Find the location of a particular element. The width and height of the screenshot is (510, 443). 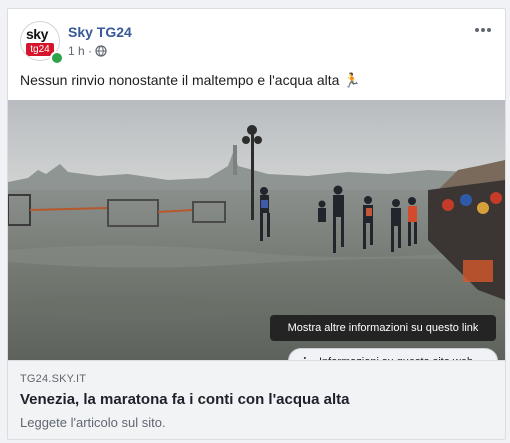

post-time: 1 h · is located at coordinates (80, 51).